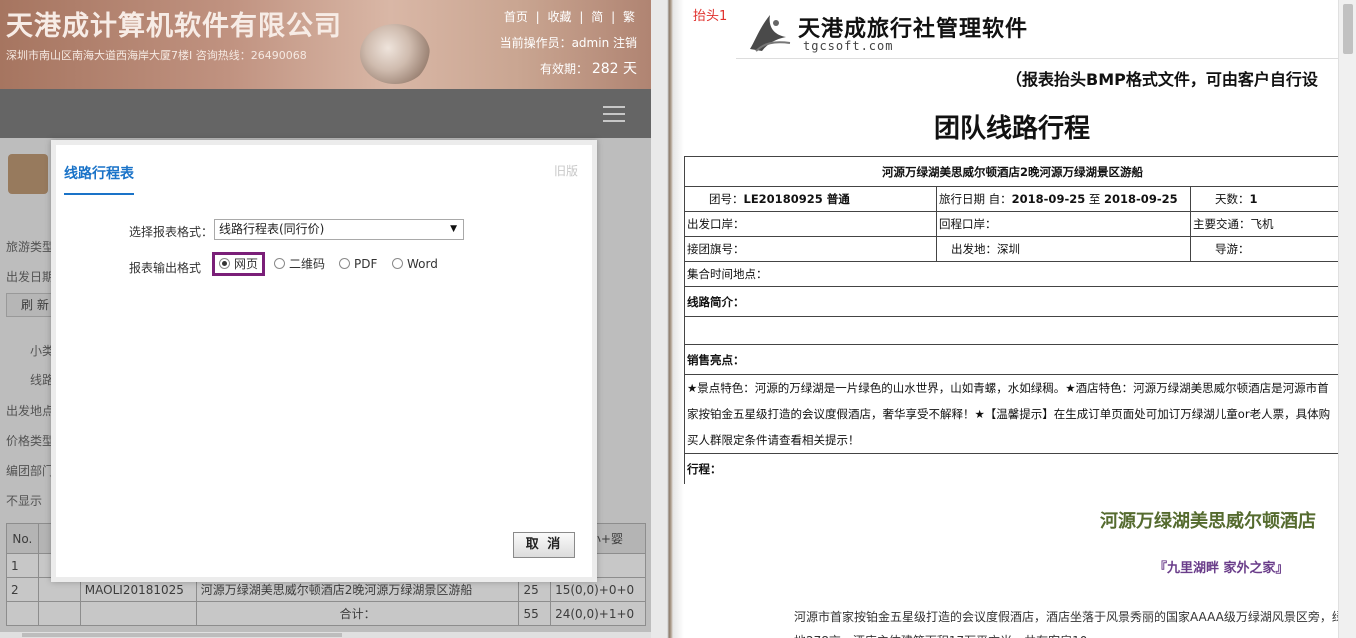 The image size is (1356, 638). What do you see at coordinates (165, 268) in the screenshot?
I see `output-format-label: 报表输出格式` at bounding box center [165, 268].